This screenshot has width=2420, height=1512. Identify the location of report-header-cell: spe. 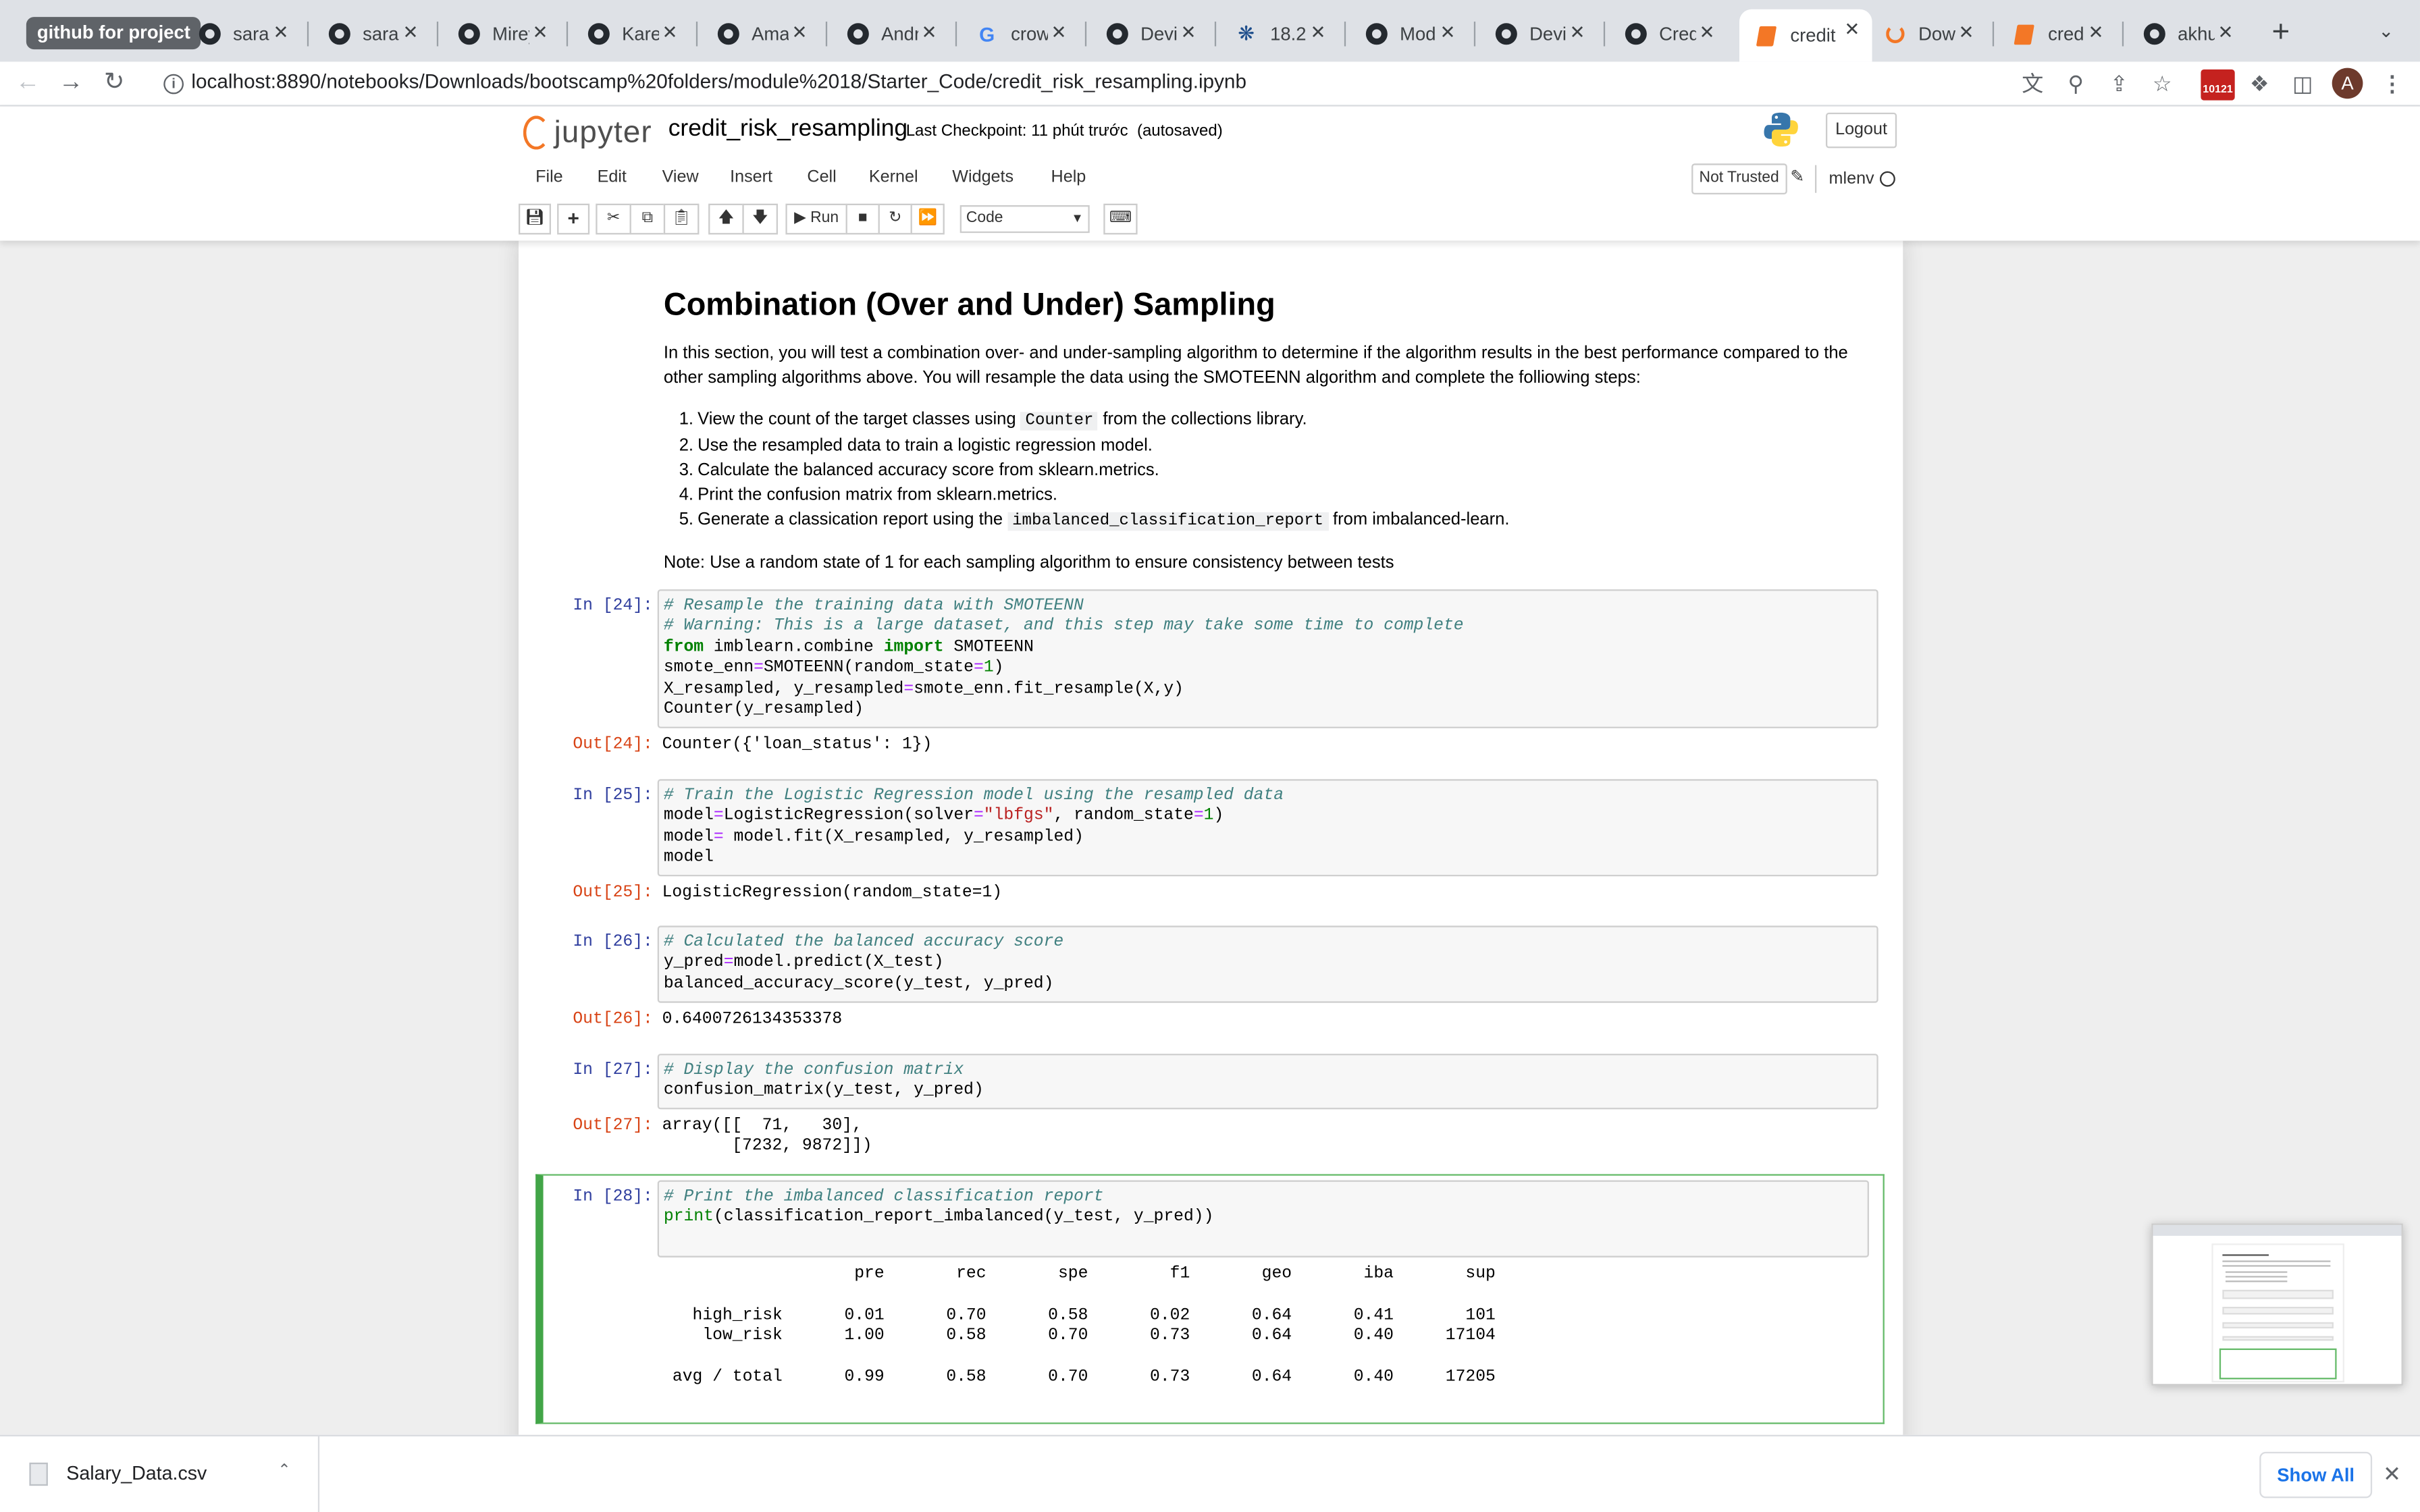
(1072, 1274).